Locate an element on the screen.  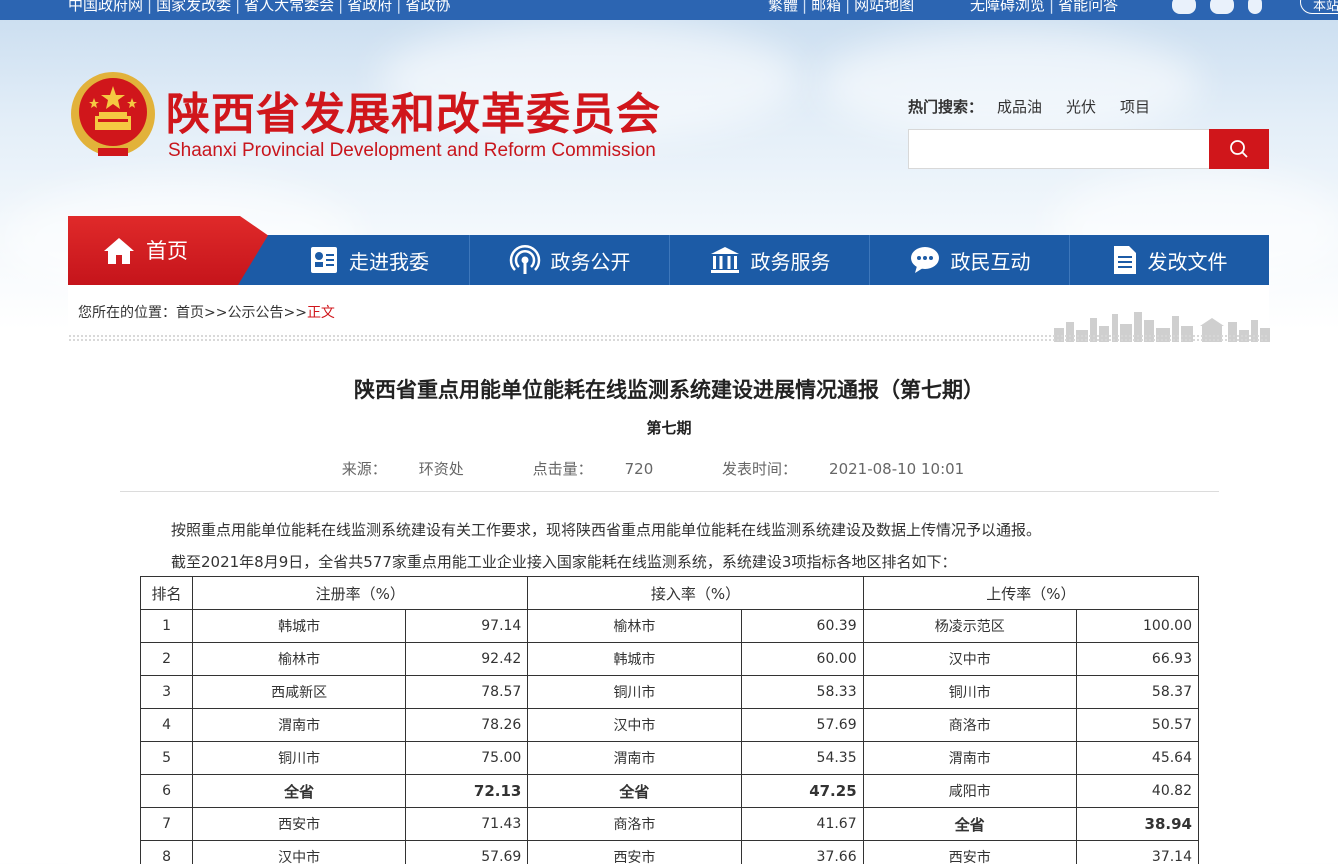
cell-value: 66.93 is located at coordinates (1137, 659).